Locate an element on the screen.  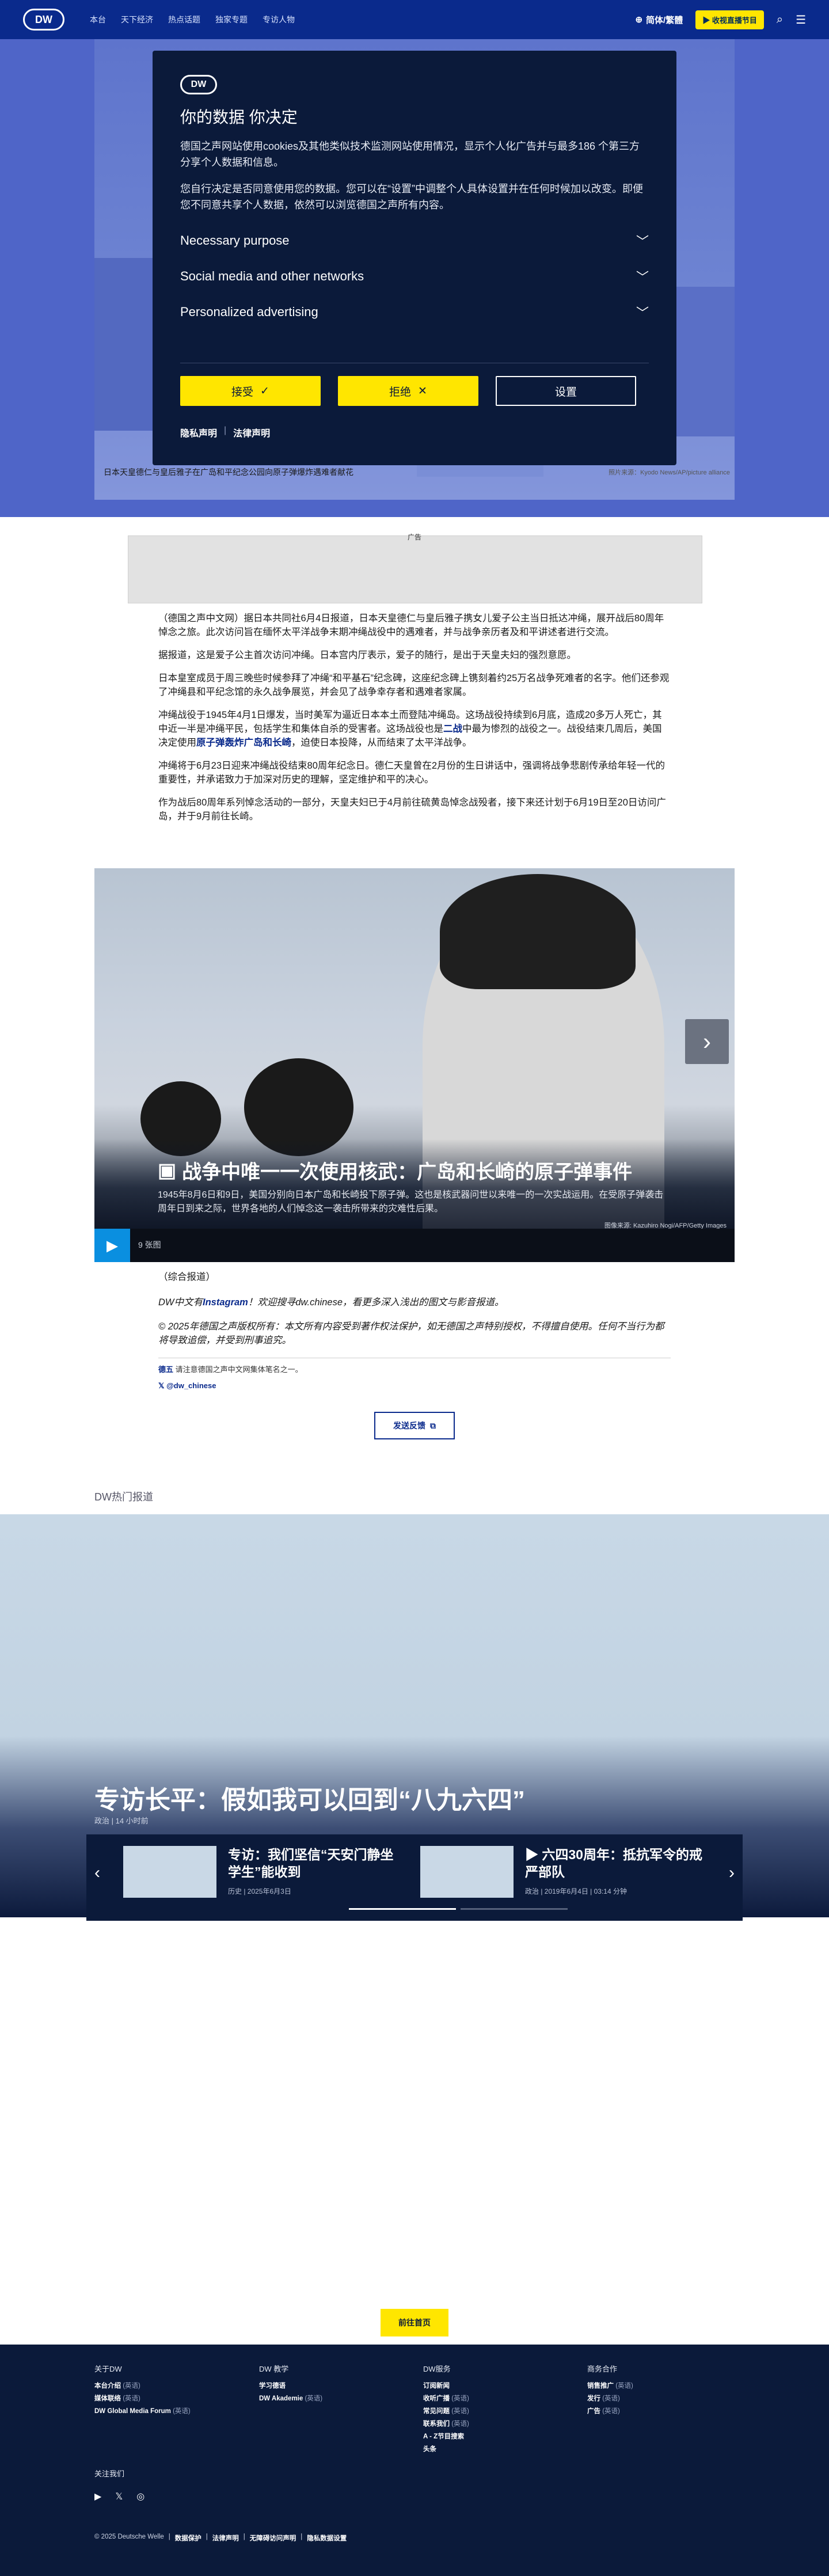
privacy-settings-link: 隐私数据设置 is located at coordinates (327, 2538).